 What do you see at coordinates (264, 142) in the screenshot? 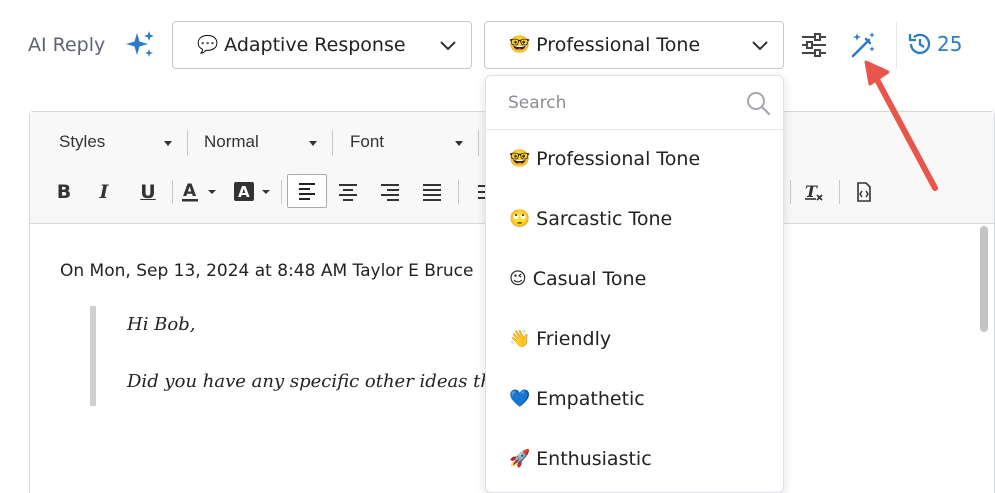
I see `format-dropdown: Normal` at bounding box center [264, 142].